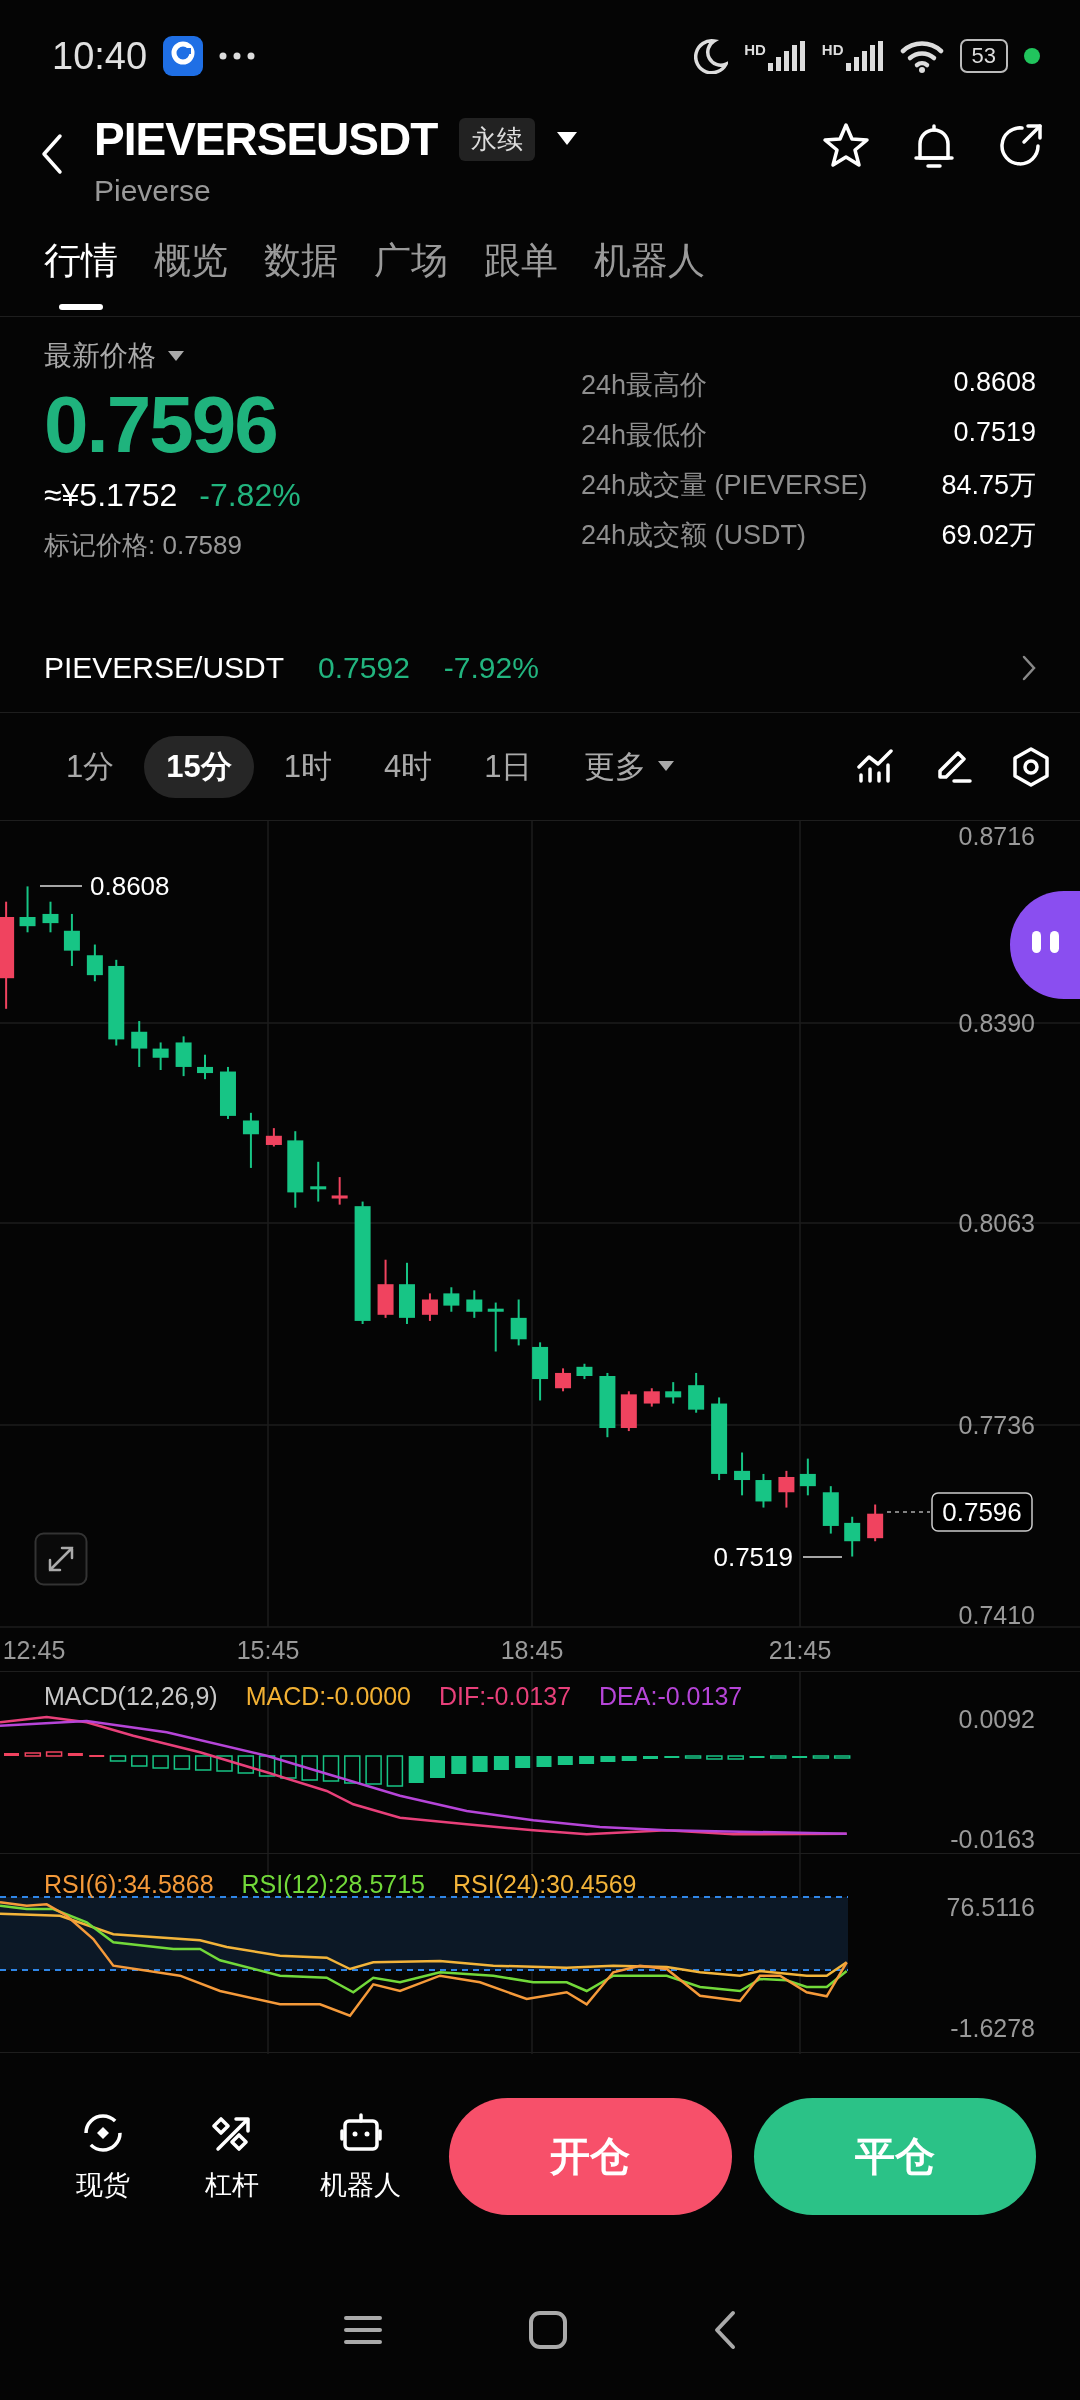 This screenshot has width=1080, height=2400. I want to click on indicator-legend: RSI(24):30.4569, so click(545, 1884).